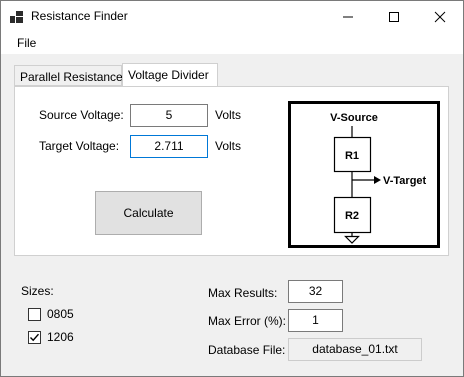 The image size is (464, 377). I want to click on ground-icon, so click(352, 239).